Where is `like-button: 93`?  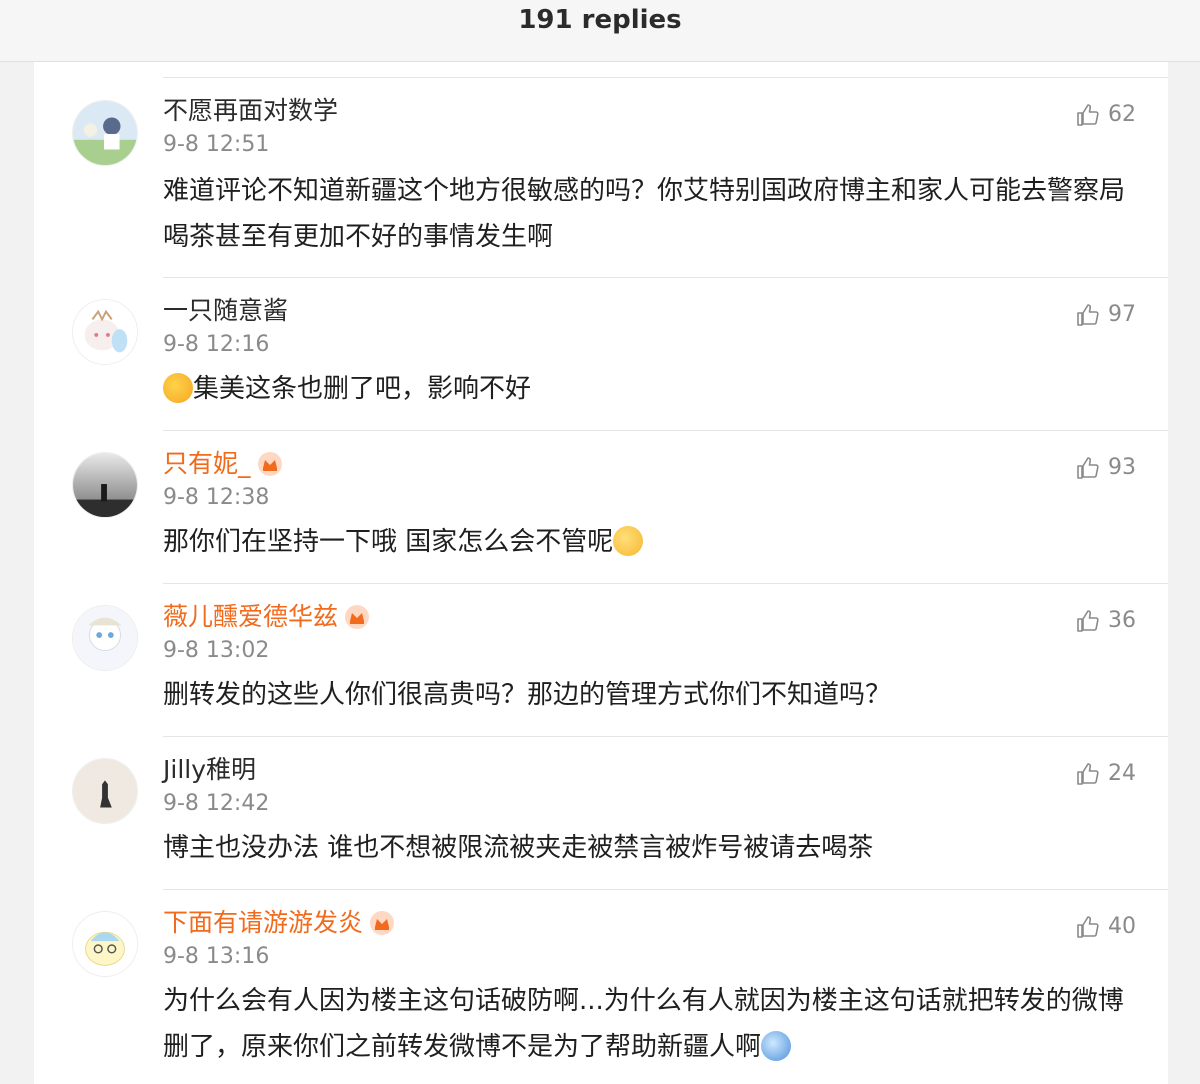
like-button: 93 is located at coordinates (1106, 467).